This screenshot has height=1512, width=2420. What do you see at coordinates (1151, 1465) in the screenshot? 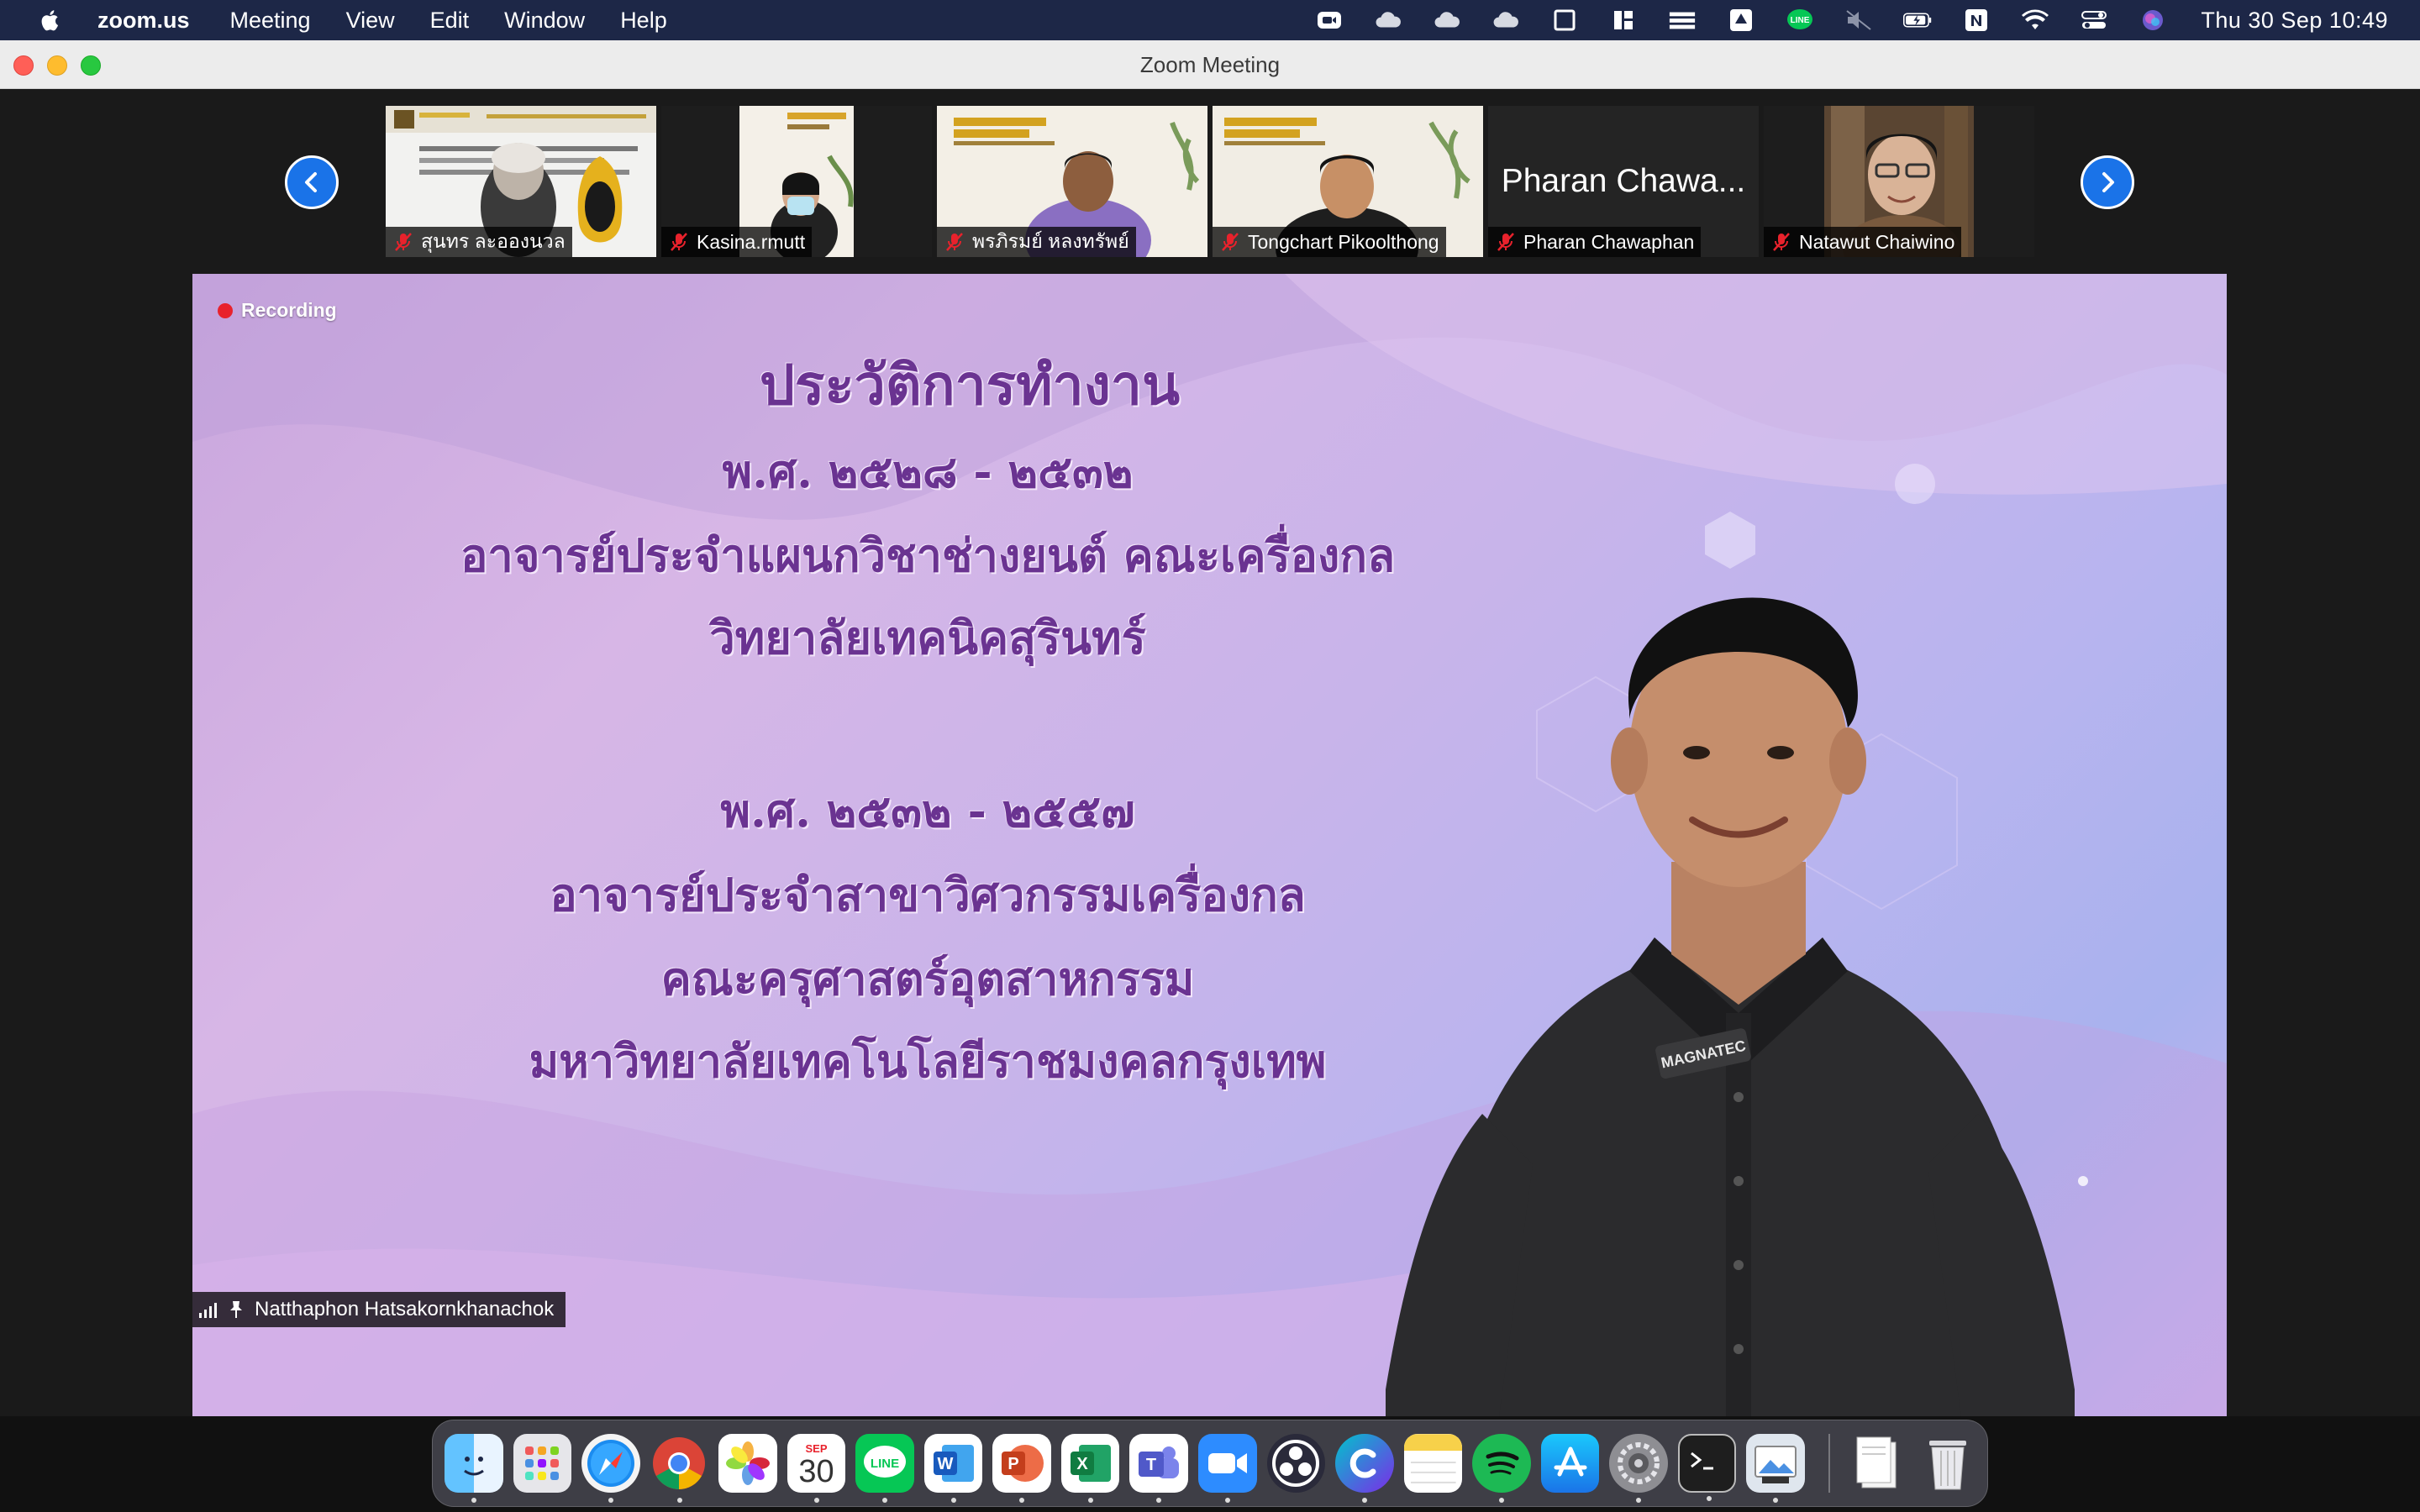
I see `svg-text: T` at bounding box center [1151, 1465].